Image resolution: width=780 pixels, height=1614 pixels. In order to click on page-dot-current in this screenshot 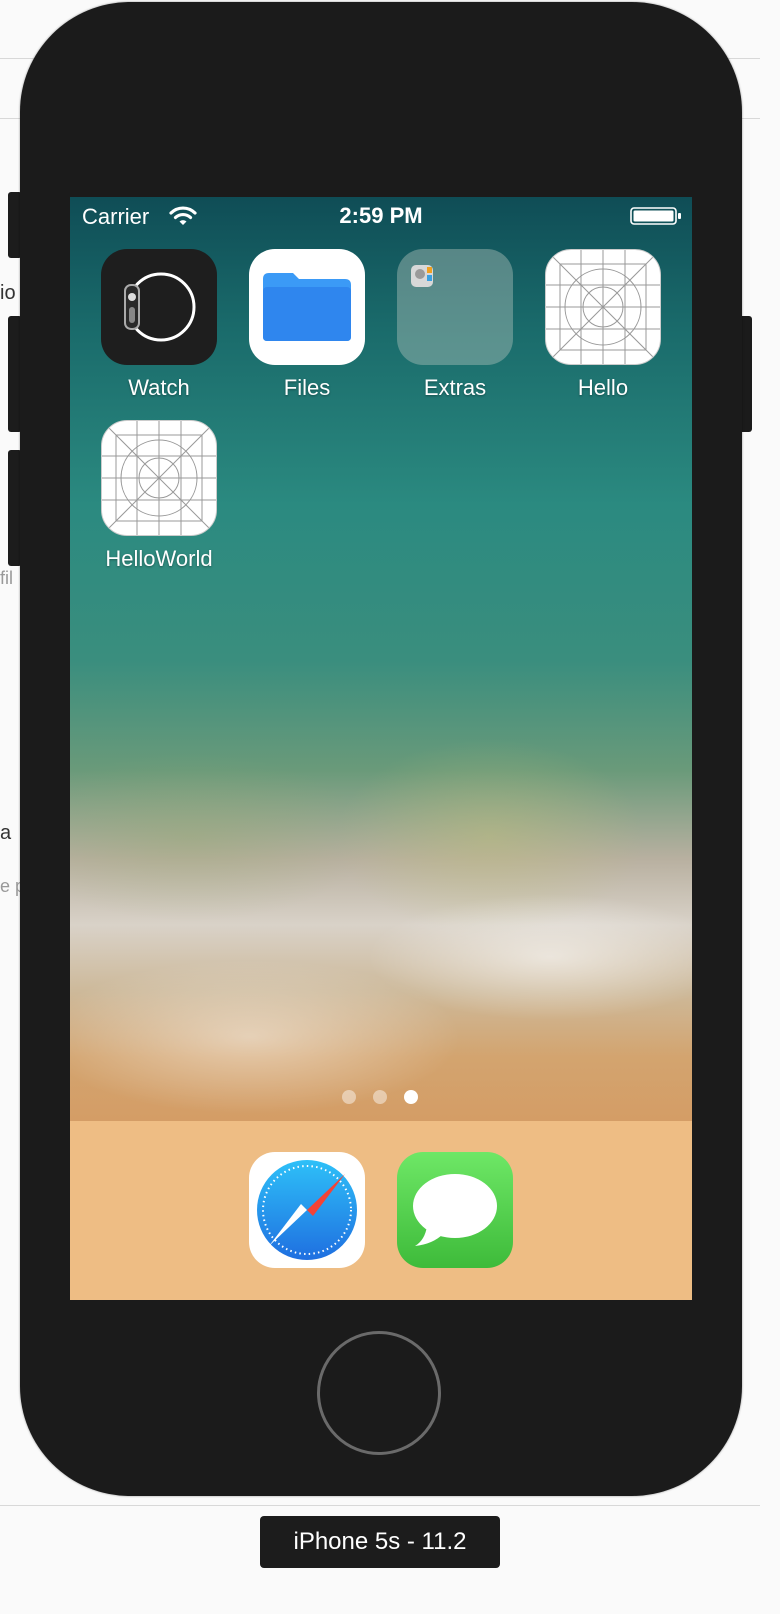, I will do `click(411, 1097)`.